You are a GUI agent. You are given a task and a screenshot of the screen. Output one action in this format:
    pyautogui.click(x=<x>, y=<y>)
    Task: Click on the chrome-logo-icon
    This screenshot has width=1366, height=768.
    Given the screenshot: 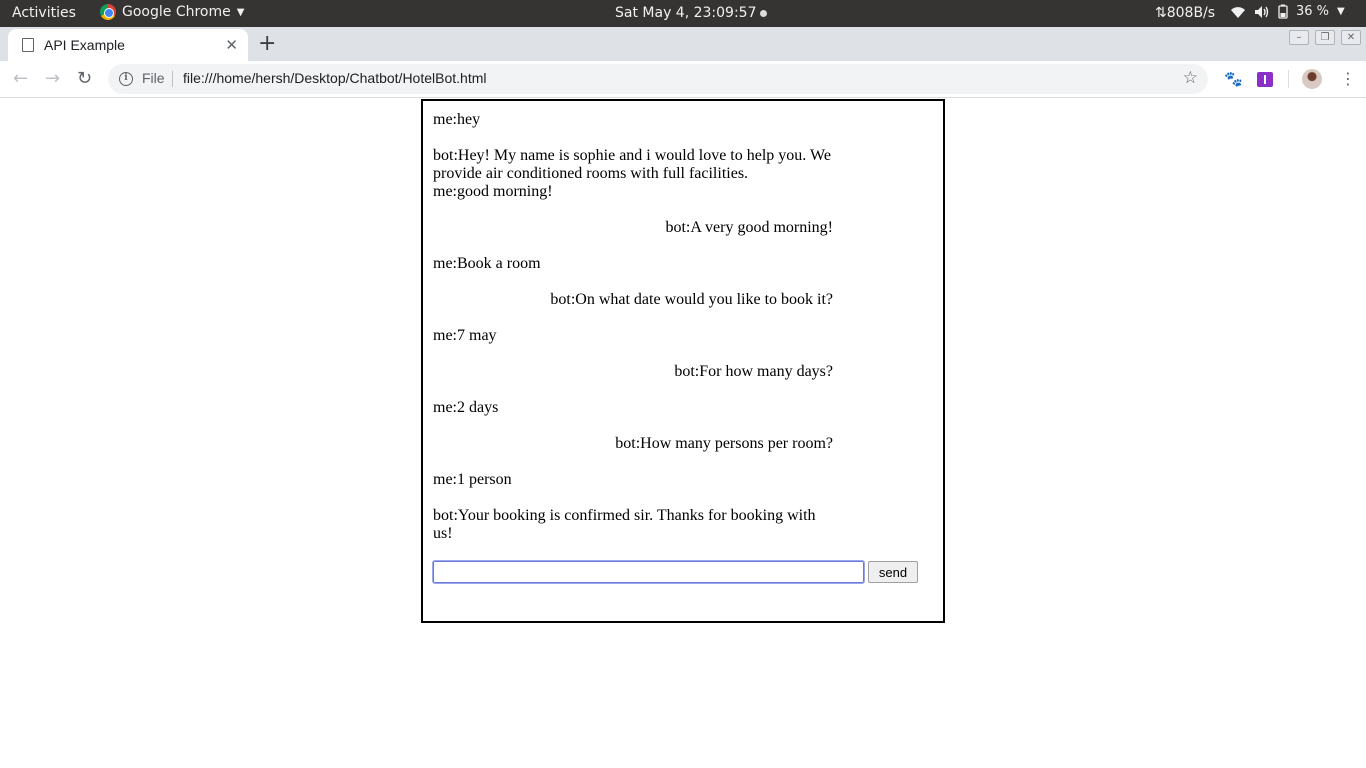 What is the action you would take?
    pyautogui.click(x=108, y=12)
    